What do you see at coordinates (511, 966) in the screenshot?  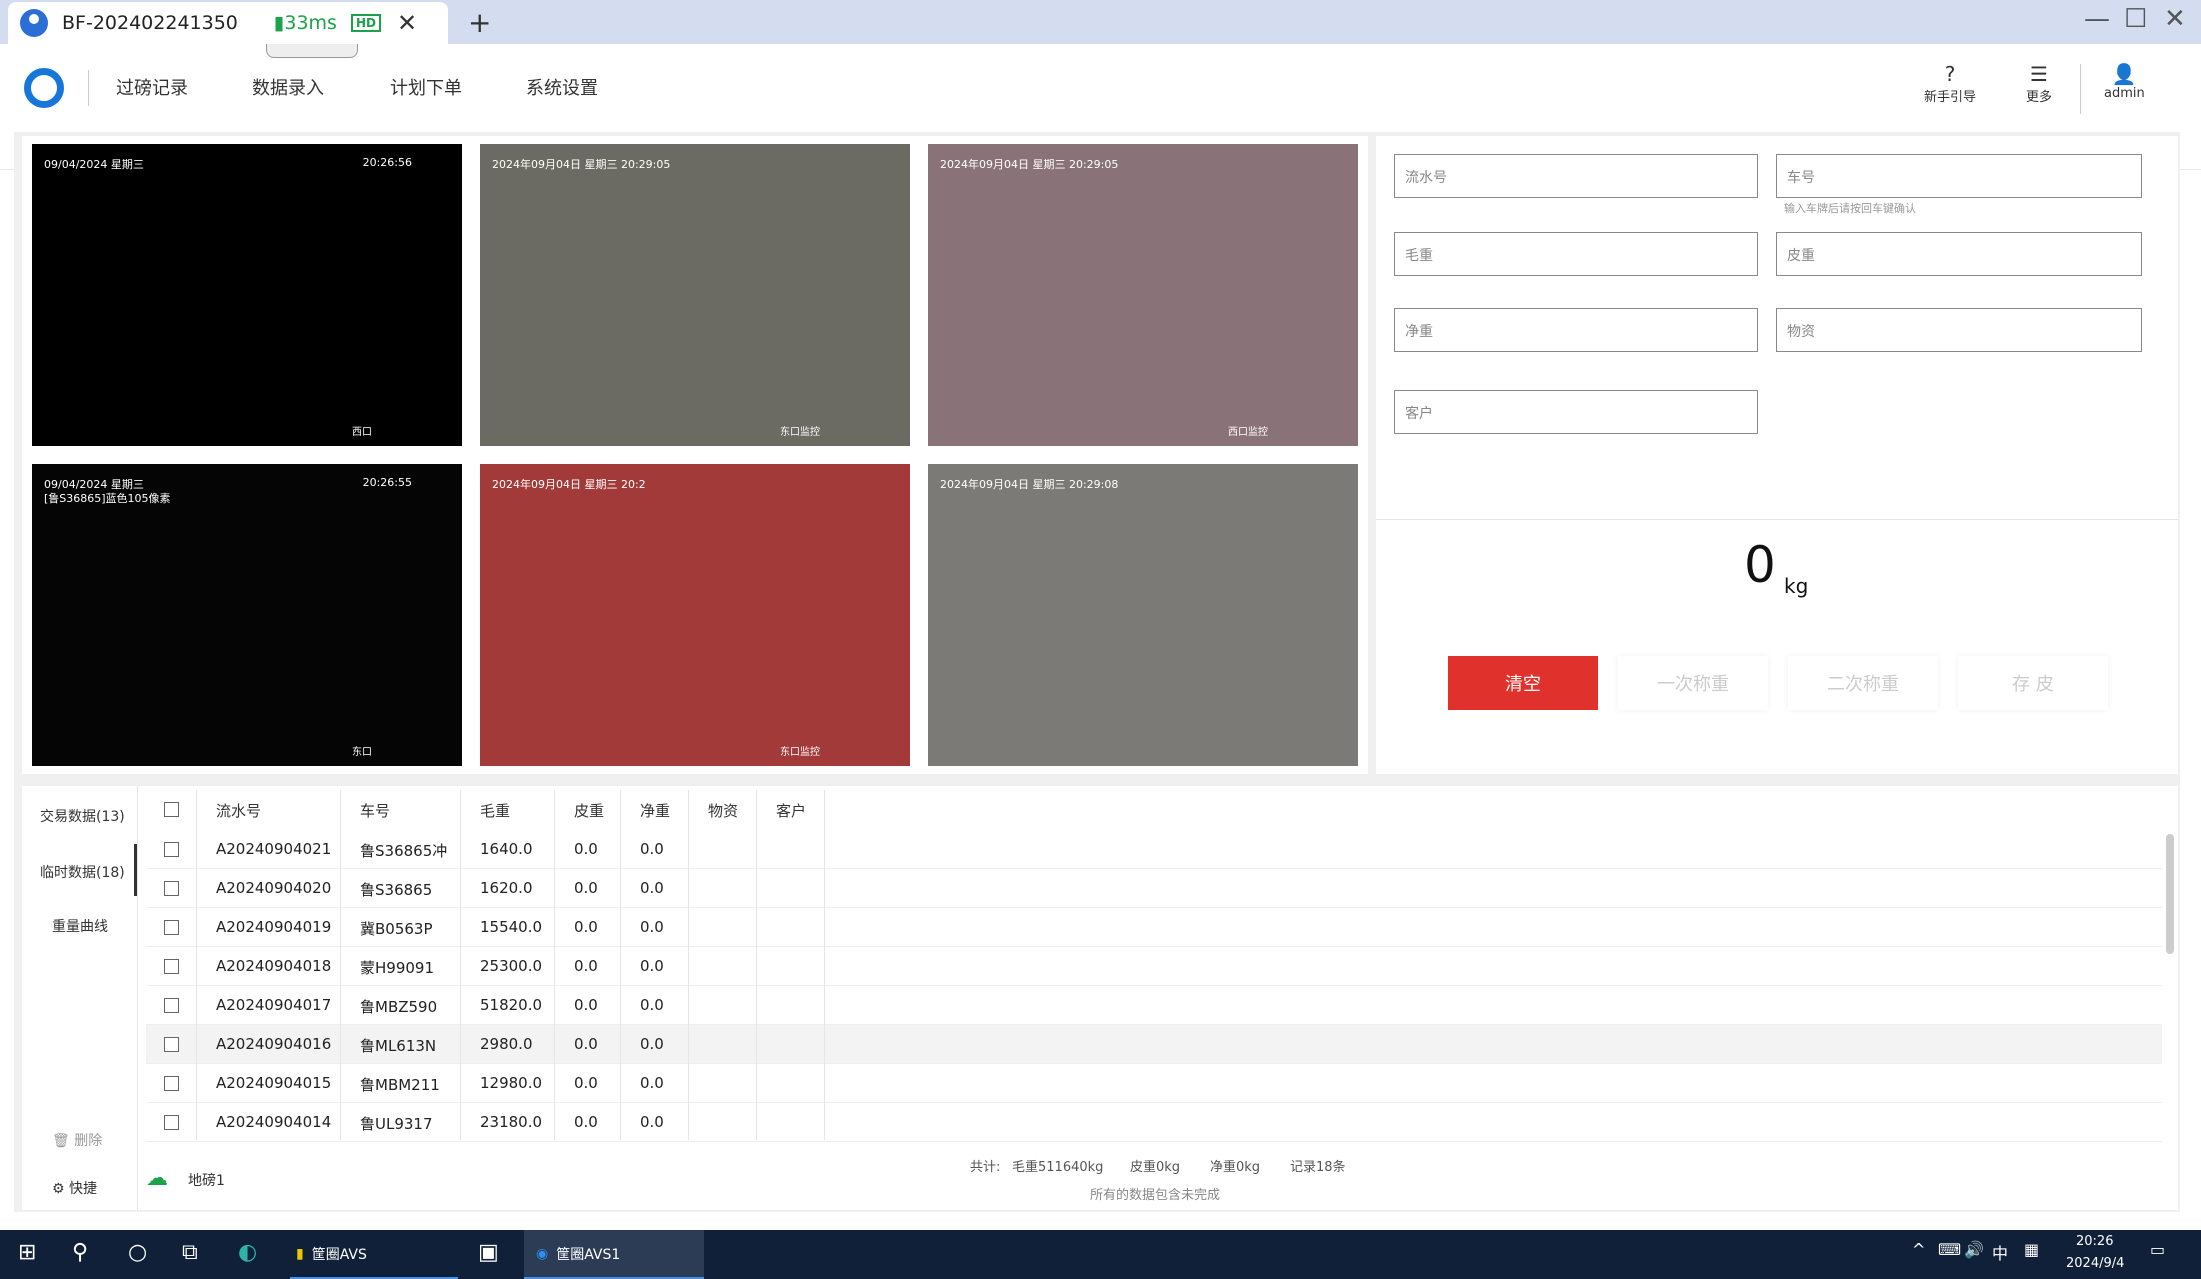 I see `table-cell: 25300.0` at bounding box center [511, 966].